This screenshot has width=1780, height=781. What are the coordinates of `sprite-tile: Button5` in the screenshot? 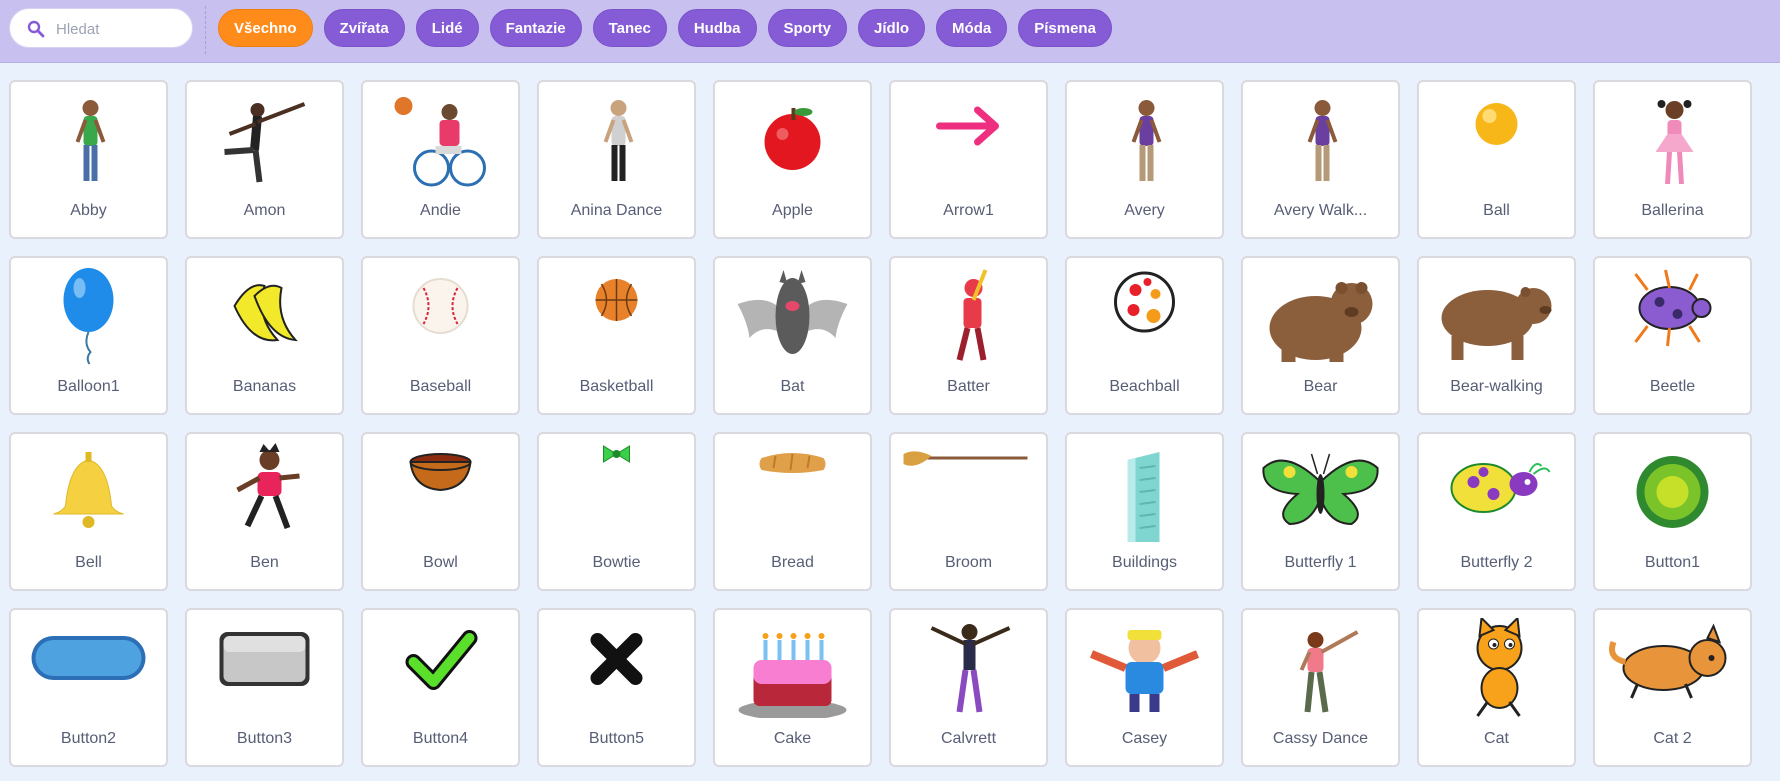 It's located at (616, 687).